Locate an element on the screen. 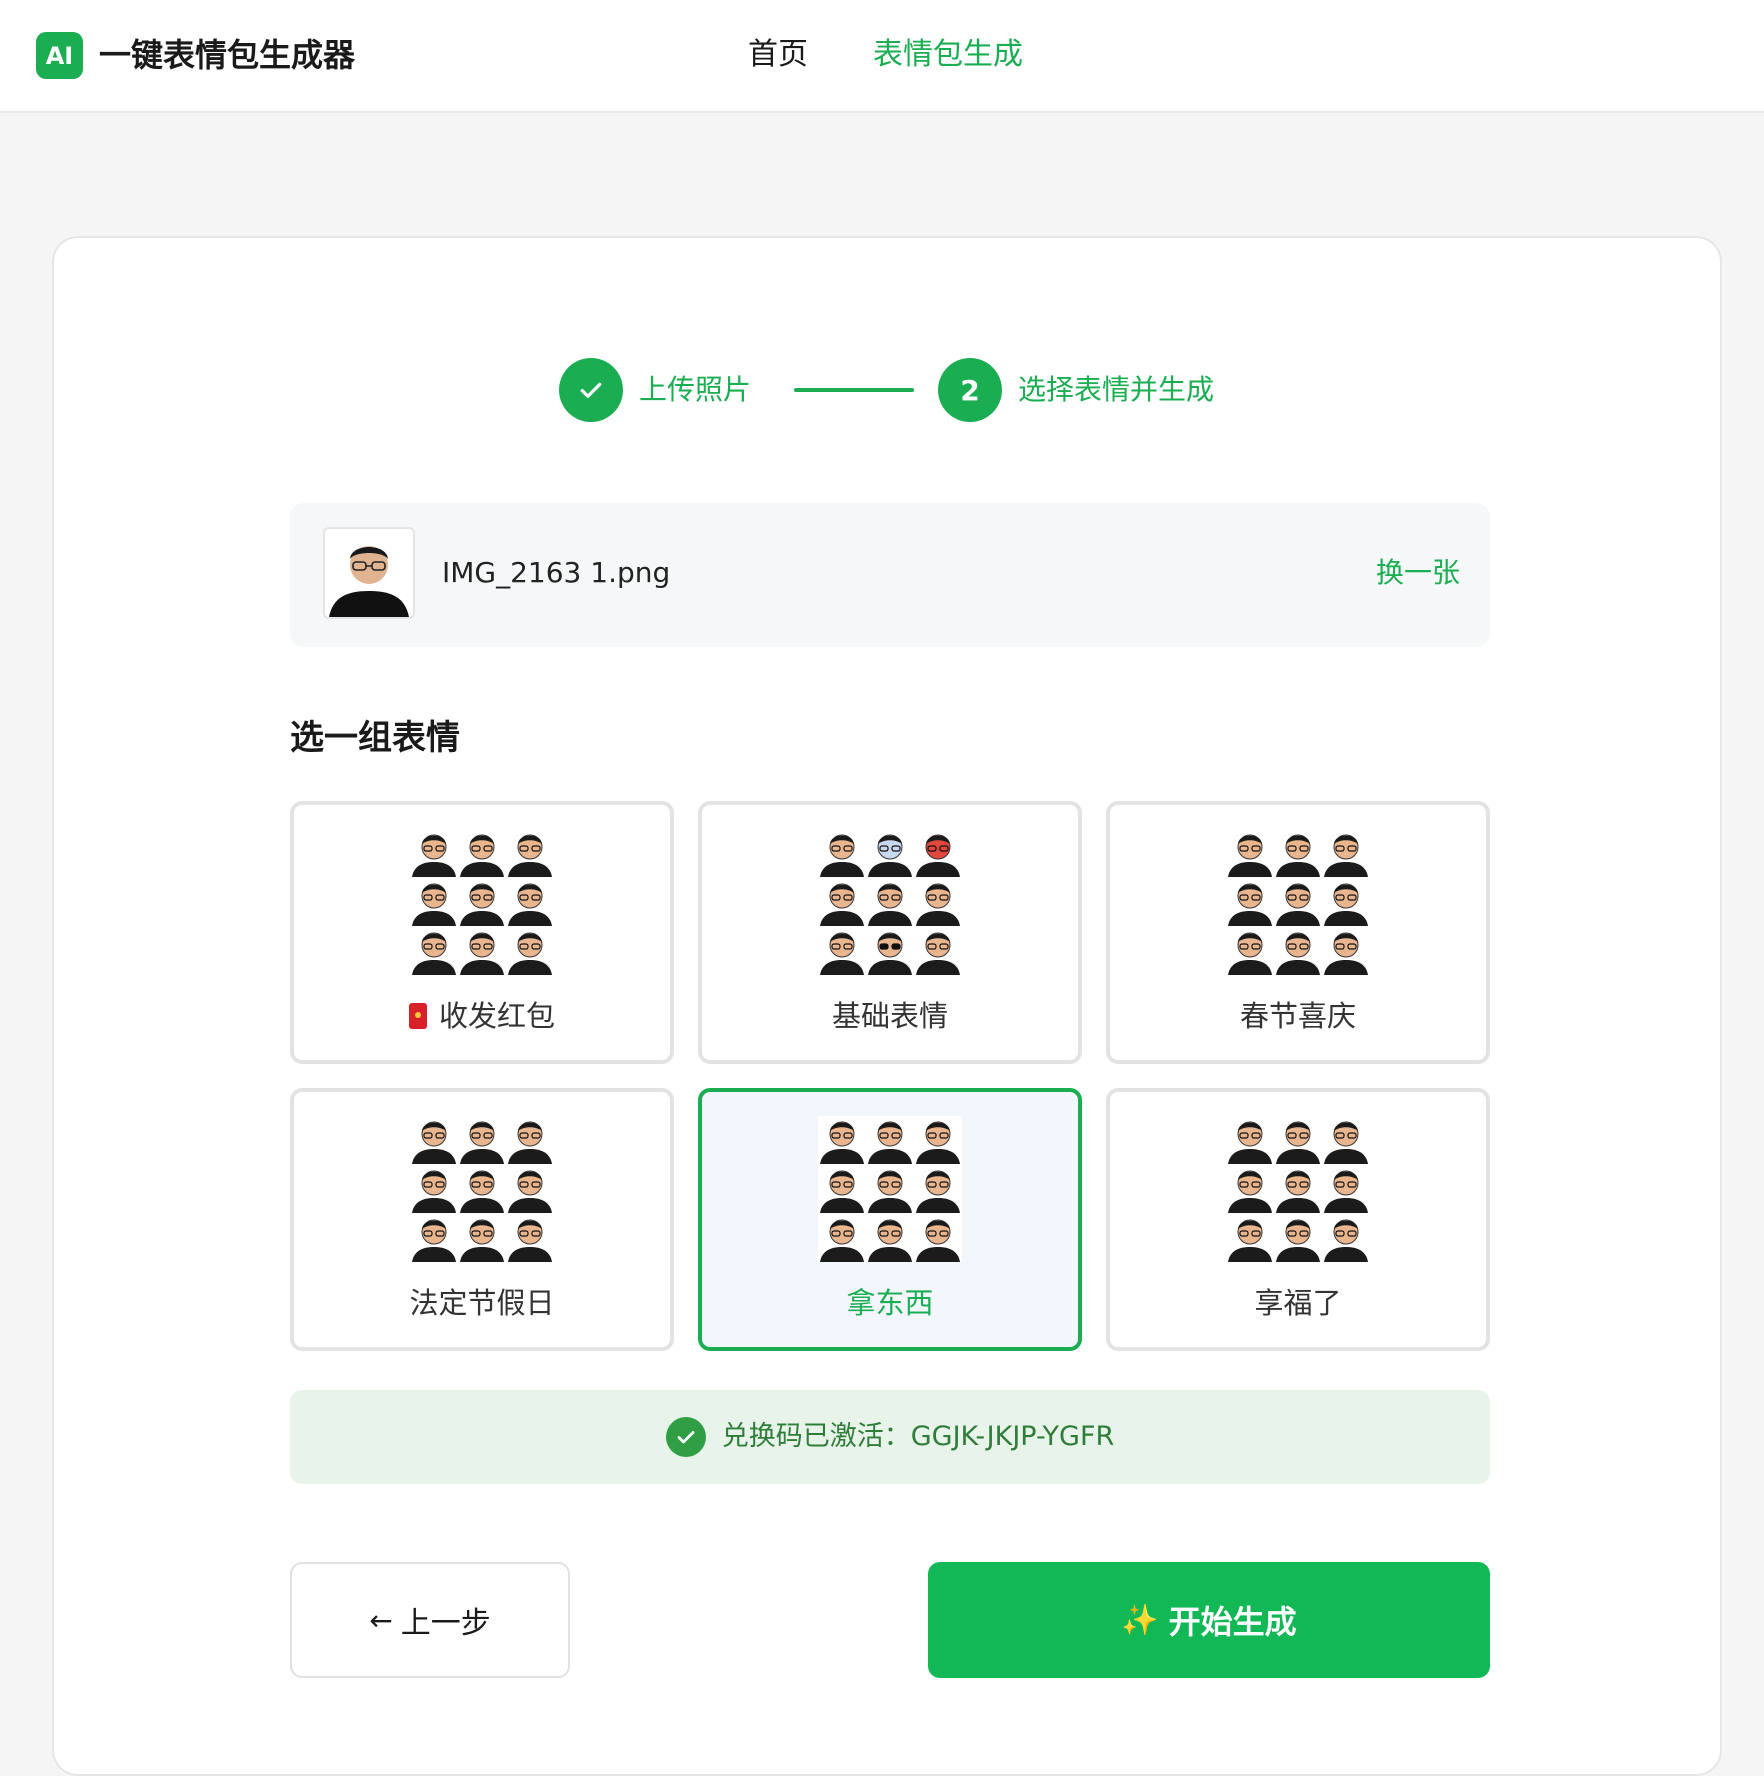  change-photo-link: 换一张 is located at coordinates (1418, 573).